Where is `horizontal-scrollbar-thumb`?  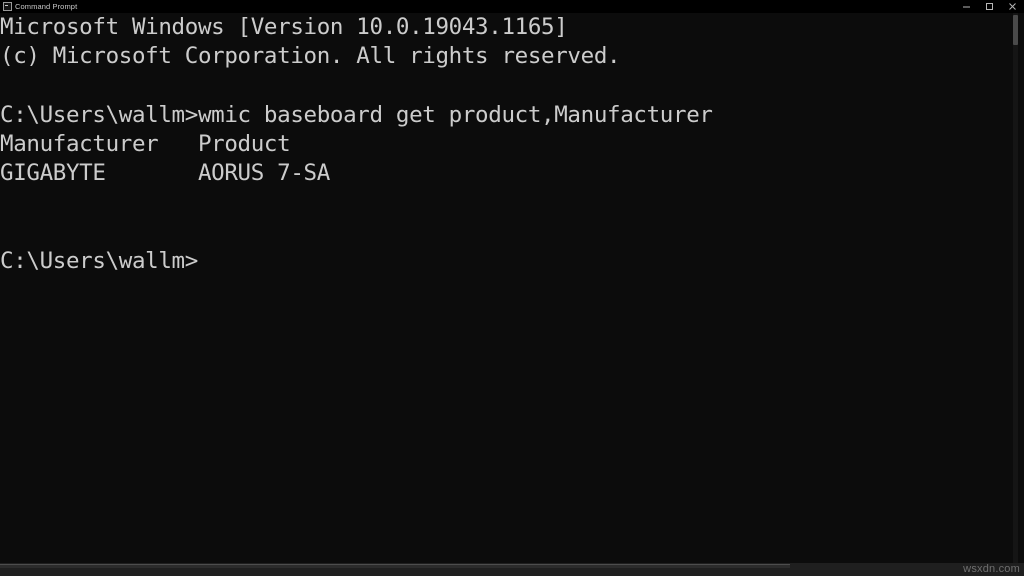
horizontal-scrollbar-thumb is located at coordinates (395, 566).